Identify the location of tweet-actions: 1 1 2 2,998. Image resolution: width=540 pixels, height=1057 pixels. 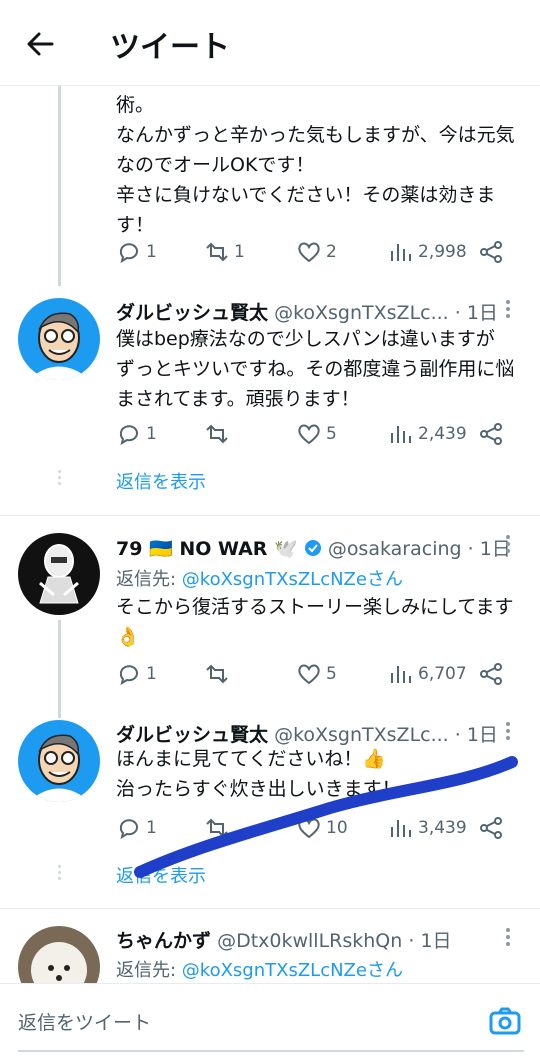
(314, 252).